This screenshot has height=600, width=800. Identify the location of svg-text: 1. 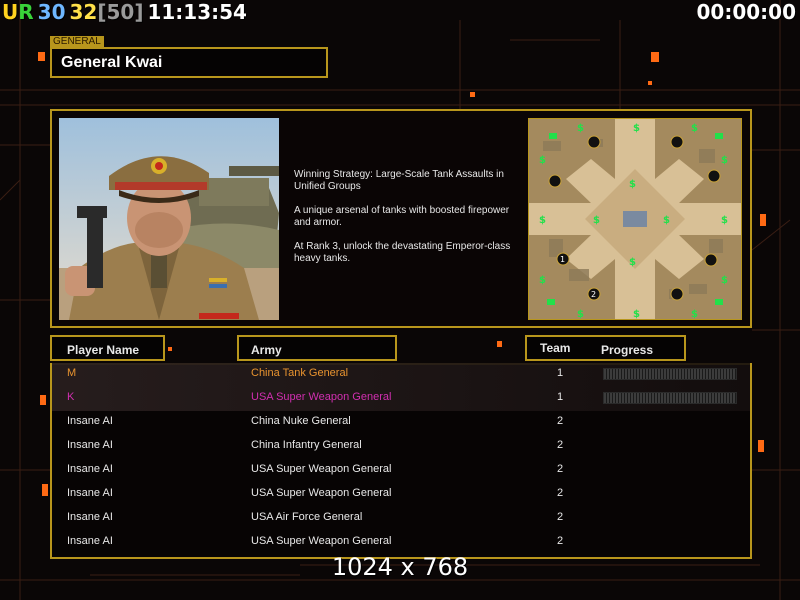
(562, 259).